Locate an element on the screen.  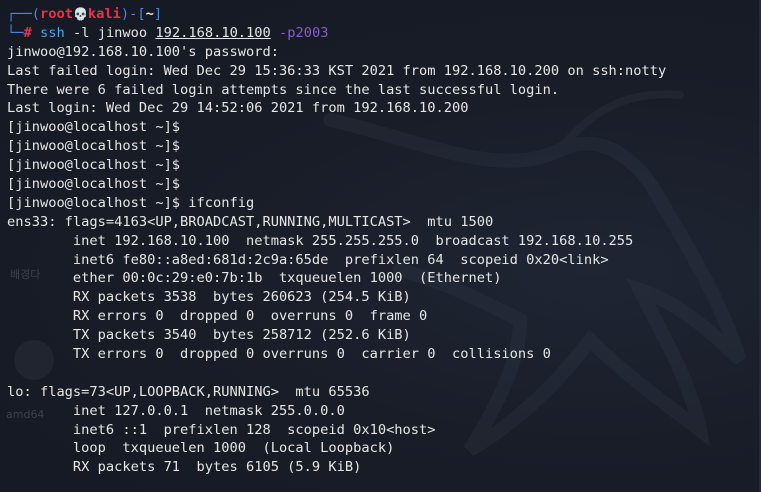
output-line: jinwoo@192.168.10.100's password: is located at coordinates (143, 51).